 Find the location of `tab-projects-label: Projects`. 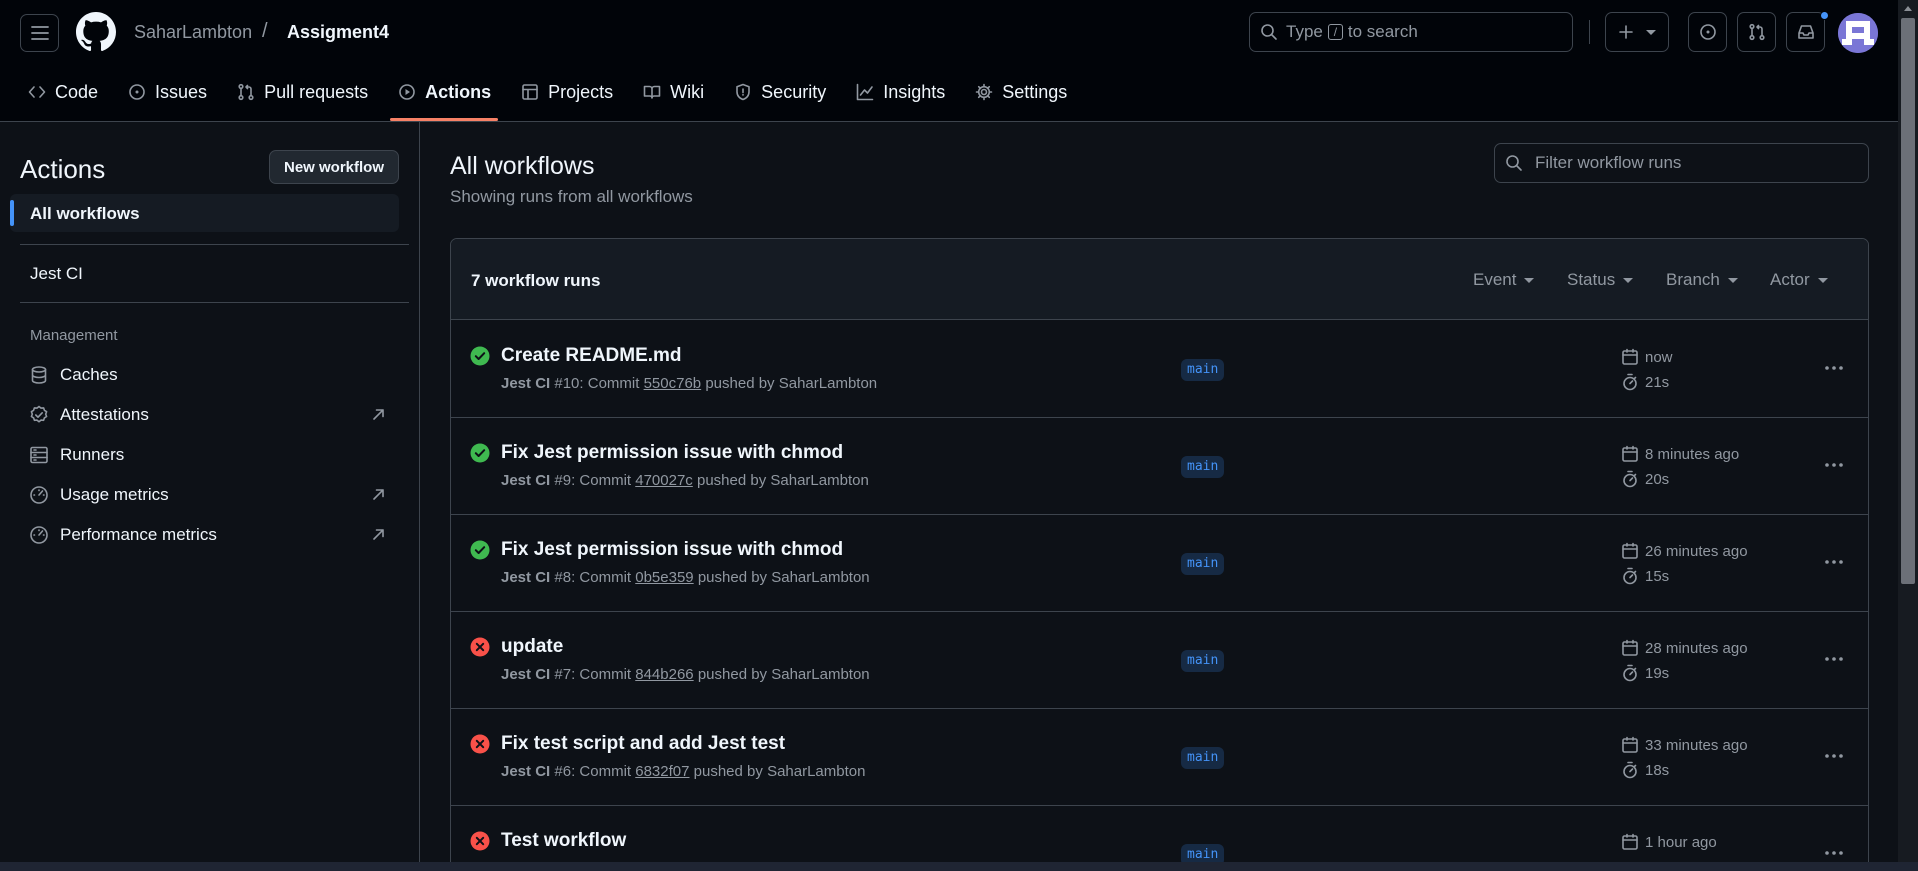

tab-projects-label: Projects is located at coordinates (581, 91).